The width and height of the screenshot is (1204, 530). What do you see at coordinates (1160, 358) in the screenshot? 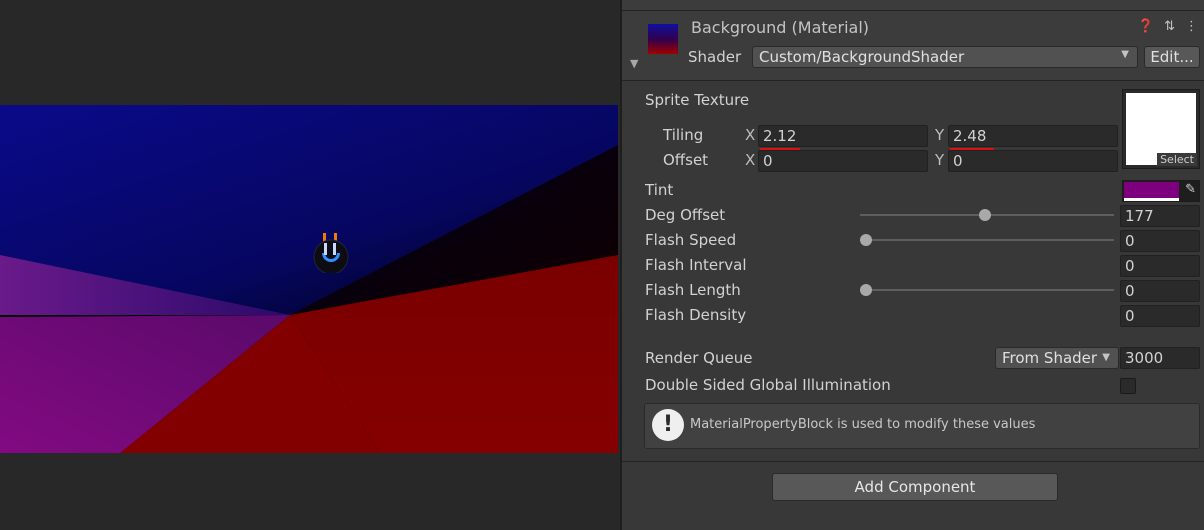
I see `render-queue-field: 3000` at bounding box center [1160, 358].